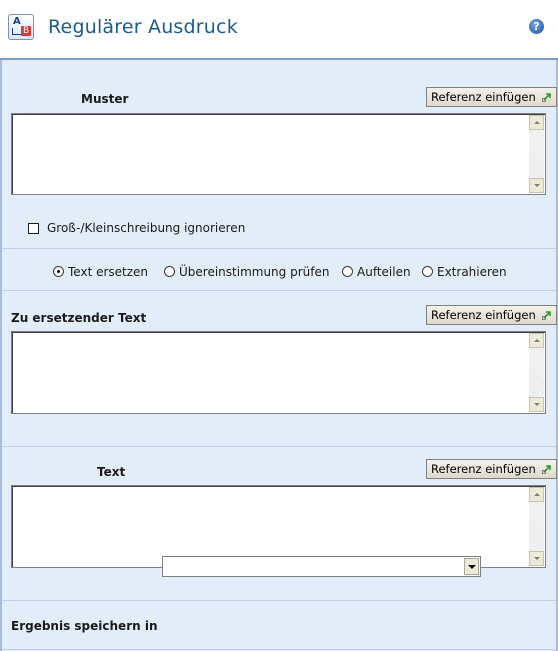 The width and height of the screenshot is (558, 651). What do you see at coordinates (105, 99) in the screenshot?
I see `pattern-label: Muster` at bounding box center [105, 99].